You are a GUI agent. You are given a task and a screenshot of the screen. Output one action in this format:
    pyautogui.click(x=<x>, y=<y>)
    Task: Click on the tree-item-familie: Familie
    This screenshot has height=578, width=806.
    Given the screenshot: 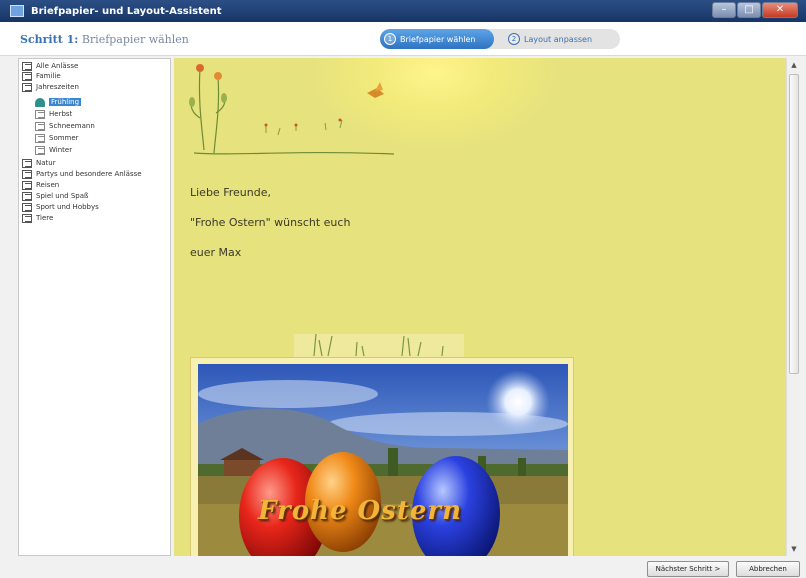 What is the action you would take?
    pyautogui.click(x=41, y=76)
    